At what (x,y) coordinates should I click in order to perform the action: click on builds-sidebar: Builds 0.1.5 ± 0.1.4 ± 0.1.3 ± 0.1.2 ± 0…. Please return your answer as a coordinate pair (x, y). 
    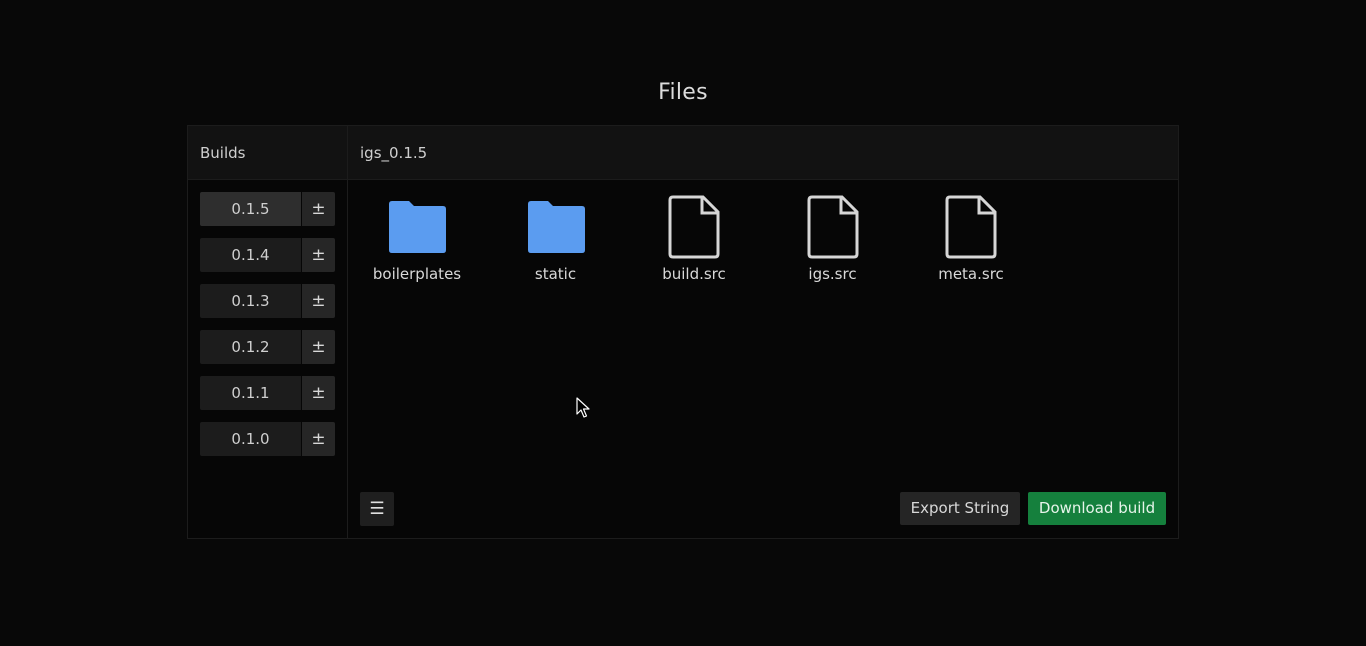
    Looking at the image, I should click on (268, 332).